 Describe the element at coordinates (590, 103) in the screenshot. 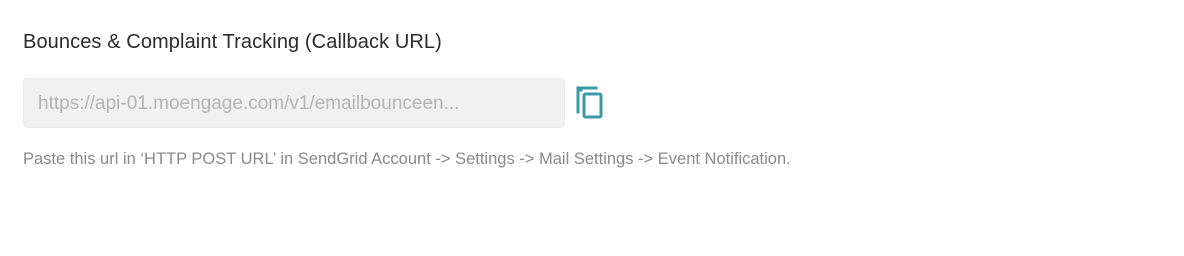

I see `copy-icon` at that location.